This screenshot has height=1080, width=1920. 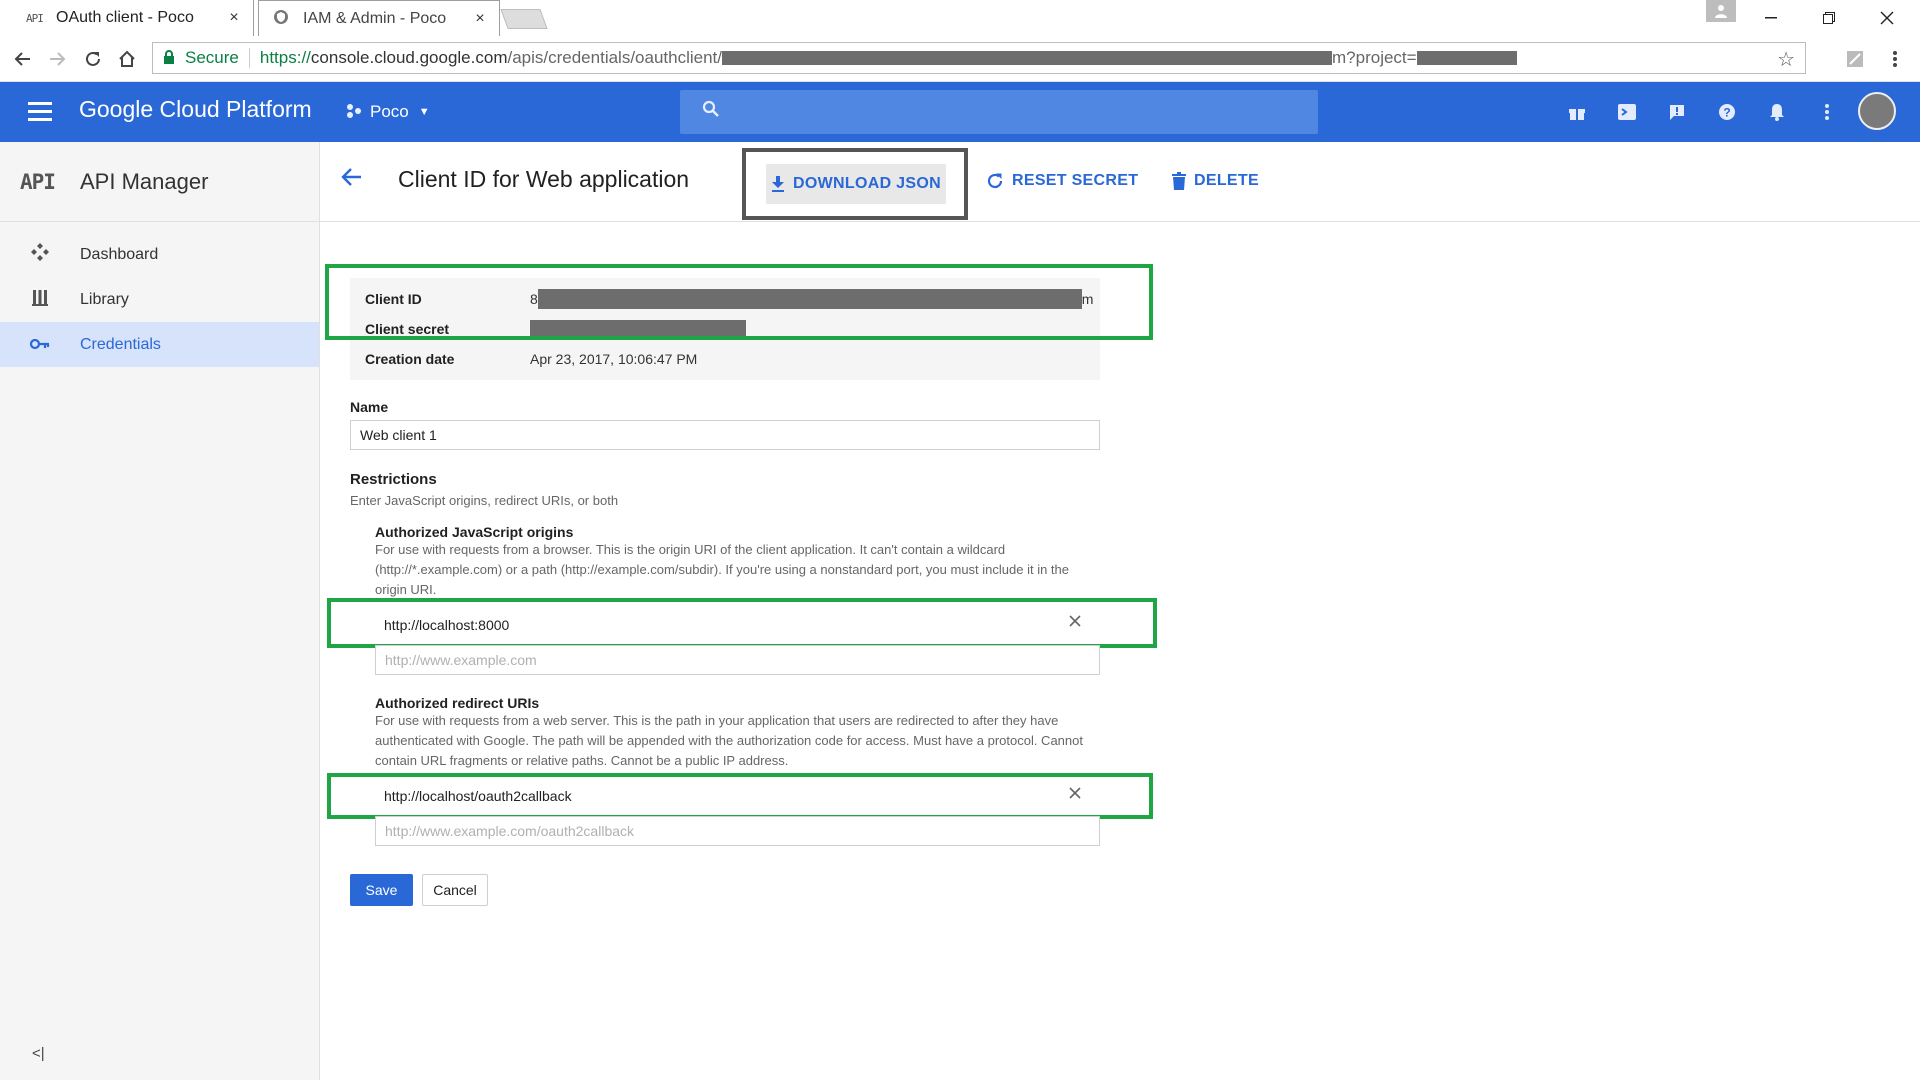 What do you see at coordinates (40, 254) in the screenshot?
I see `dashboard-icon` at bounding box center [40, 254].